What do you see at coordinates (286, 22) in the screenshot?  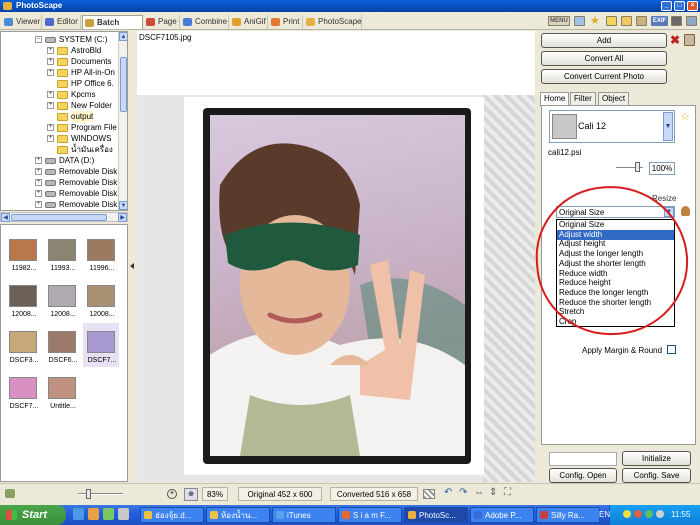 I see `tab-print: Print` at bounding box center [286, 22].